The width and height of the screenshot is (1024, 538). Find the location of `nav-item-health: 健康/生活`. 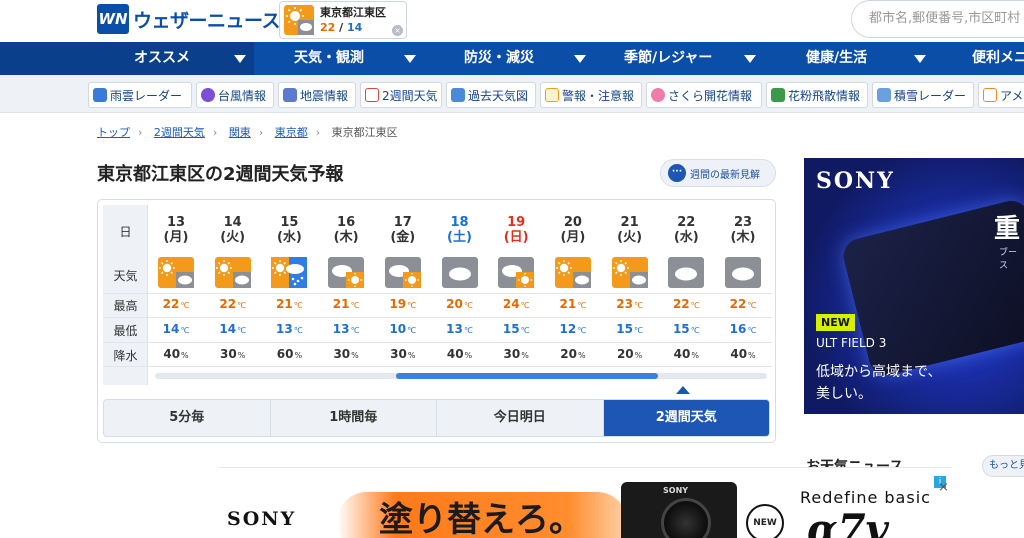

nav-item-health: 健康/生活 is located at coordinates (849, 58).